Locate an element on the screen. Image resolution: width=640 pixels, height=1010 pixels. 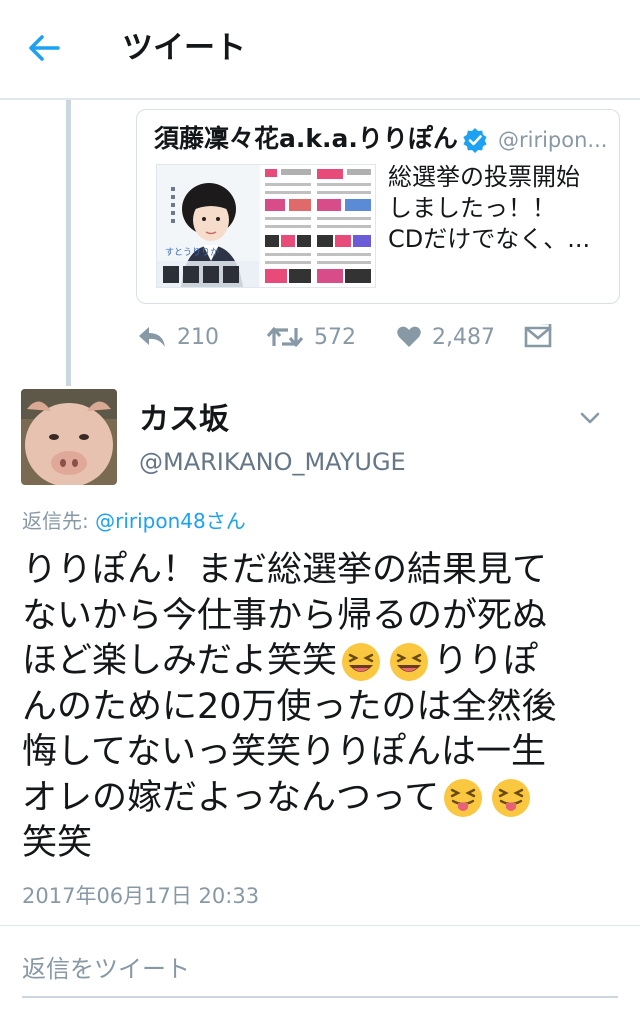
poster-image: すとうりりか is located at coordinates (266, 226).